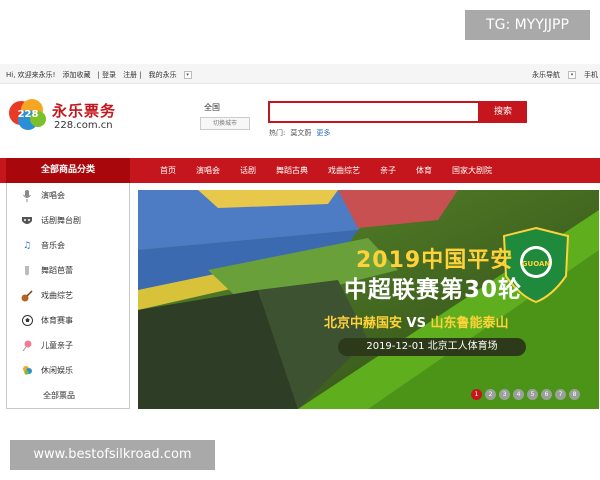 The width and height of the screenshot is (600, 480). I want to click on nav-item-ncpa: 国家大剧院, so click(472, 170).